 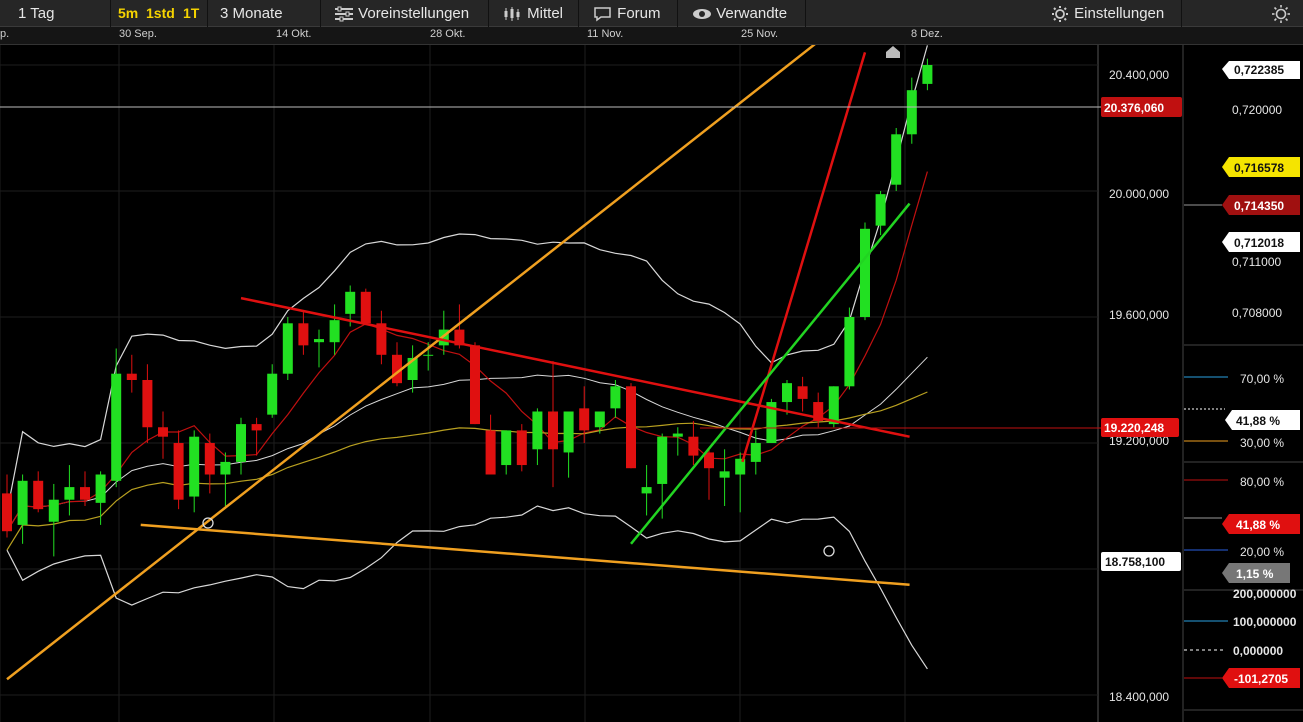 What do you see at coordinates (36, 13) in the screenshot?
I see `period-selector: 1 Tag` at bounding box center [36, 13].